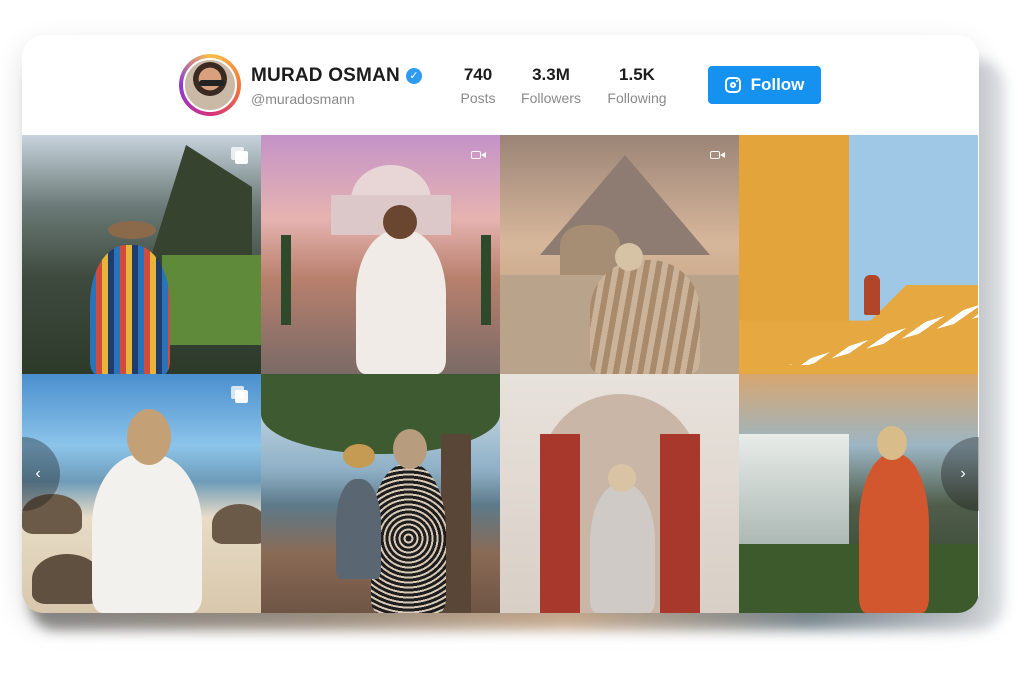 Image resolution: width=1024 pixels, height=683 pixels. What do you see at coordinates (560, 523) in the screenshot?
I see `curtain-left` at bounding box center [560, 523].